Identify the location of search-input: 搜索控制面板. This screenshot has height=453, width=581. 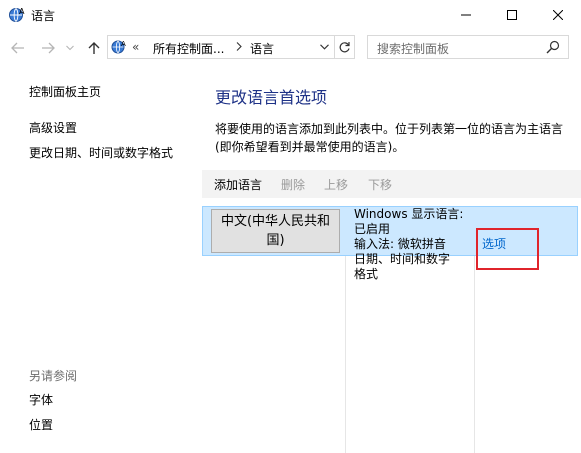
(413, 48).